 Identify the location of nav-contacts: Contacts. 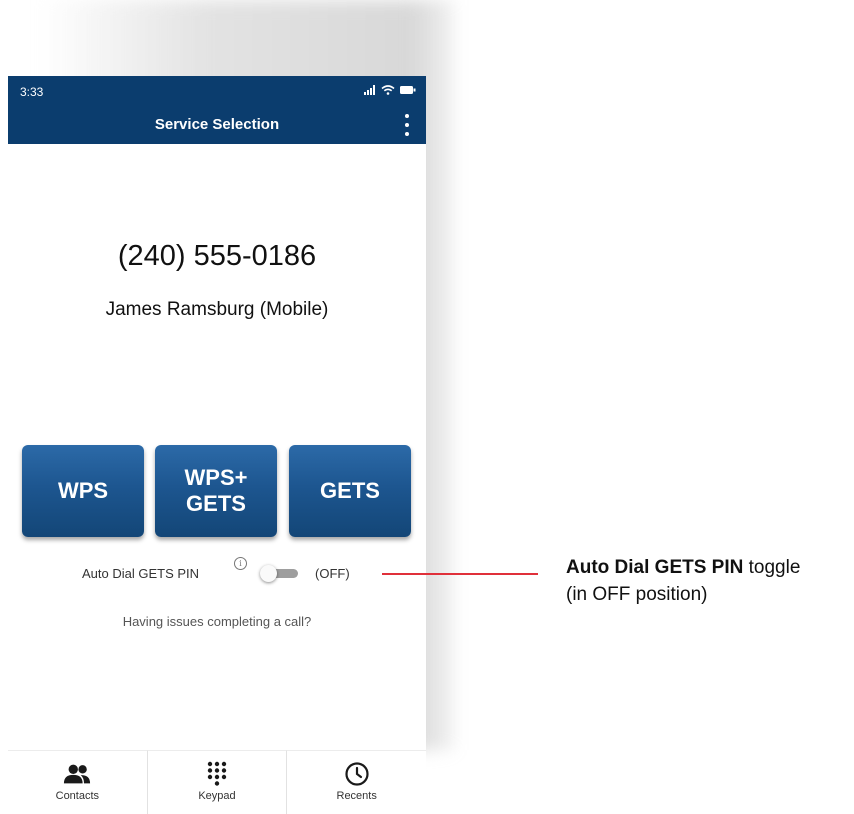
(78, 782).